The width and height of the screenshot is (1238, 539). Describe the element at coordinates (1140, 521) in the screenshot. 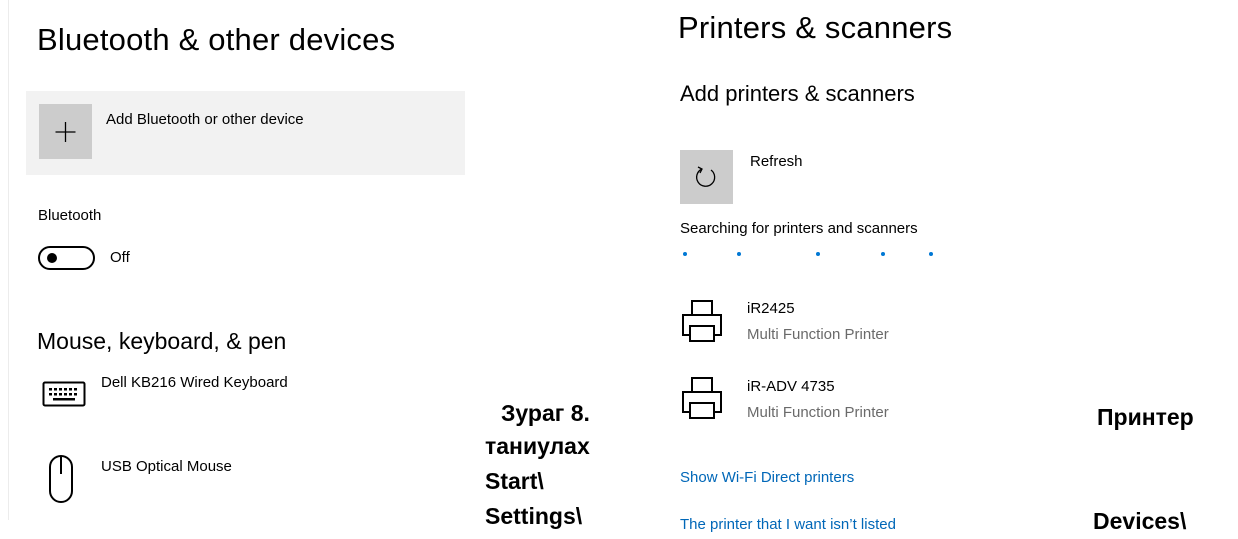

I see `caption-line: Devices\` at that location.